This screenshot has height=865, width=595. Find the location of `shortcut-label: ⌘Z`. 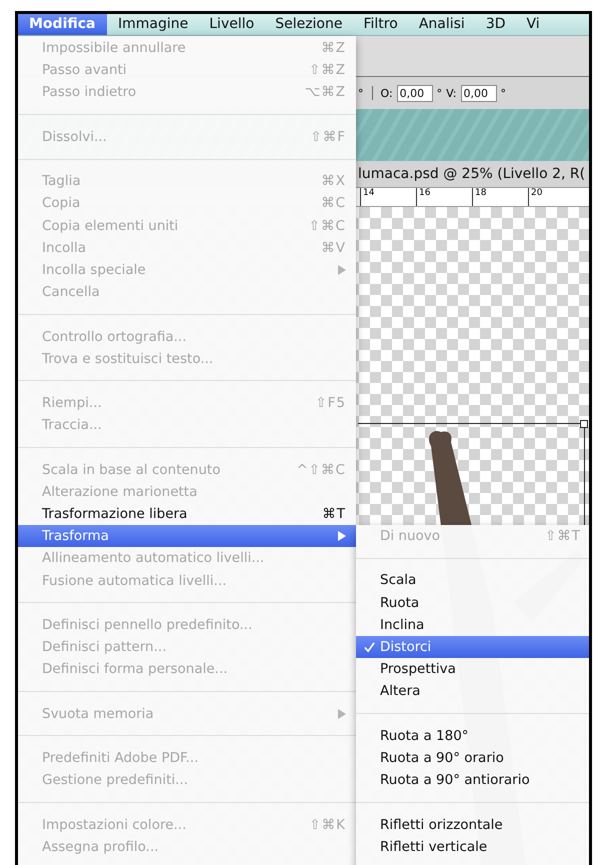

shortcut-label: ⌘Z is located at coordinates (333, 48).